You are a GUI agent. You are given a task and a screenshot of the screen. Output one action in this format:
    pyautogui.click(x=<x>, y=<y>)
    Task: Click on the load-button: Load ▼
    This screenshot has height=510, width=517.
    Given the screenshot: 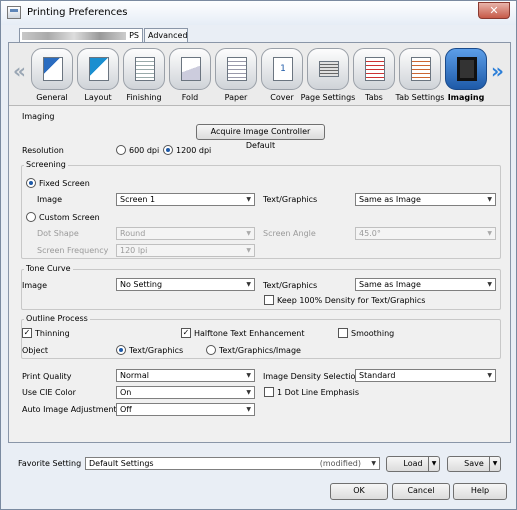 What is the action you would take?
    pyautogui.click(x=413, y=464)
    